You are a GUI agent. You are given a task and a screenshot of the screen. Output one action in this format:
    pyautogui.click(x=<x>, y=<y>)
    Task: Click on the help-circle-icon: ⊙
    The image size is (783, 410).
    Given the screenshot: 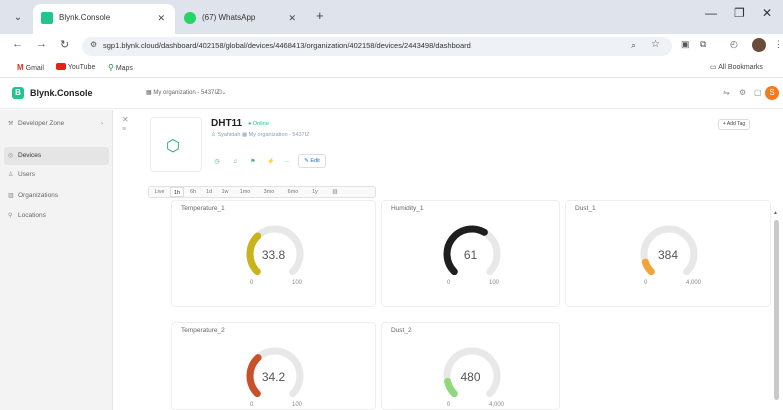 What is the action you would take?
    pyautogui.click(x=220, y=92)
    